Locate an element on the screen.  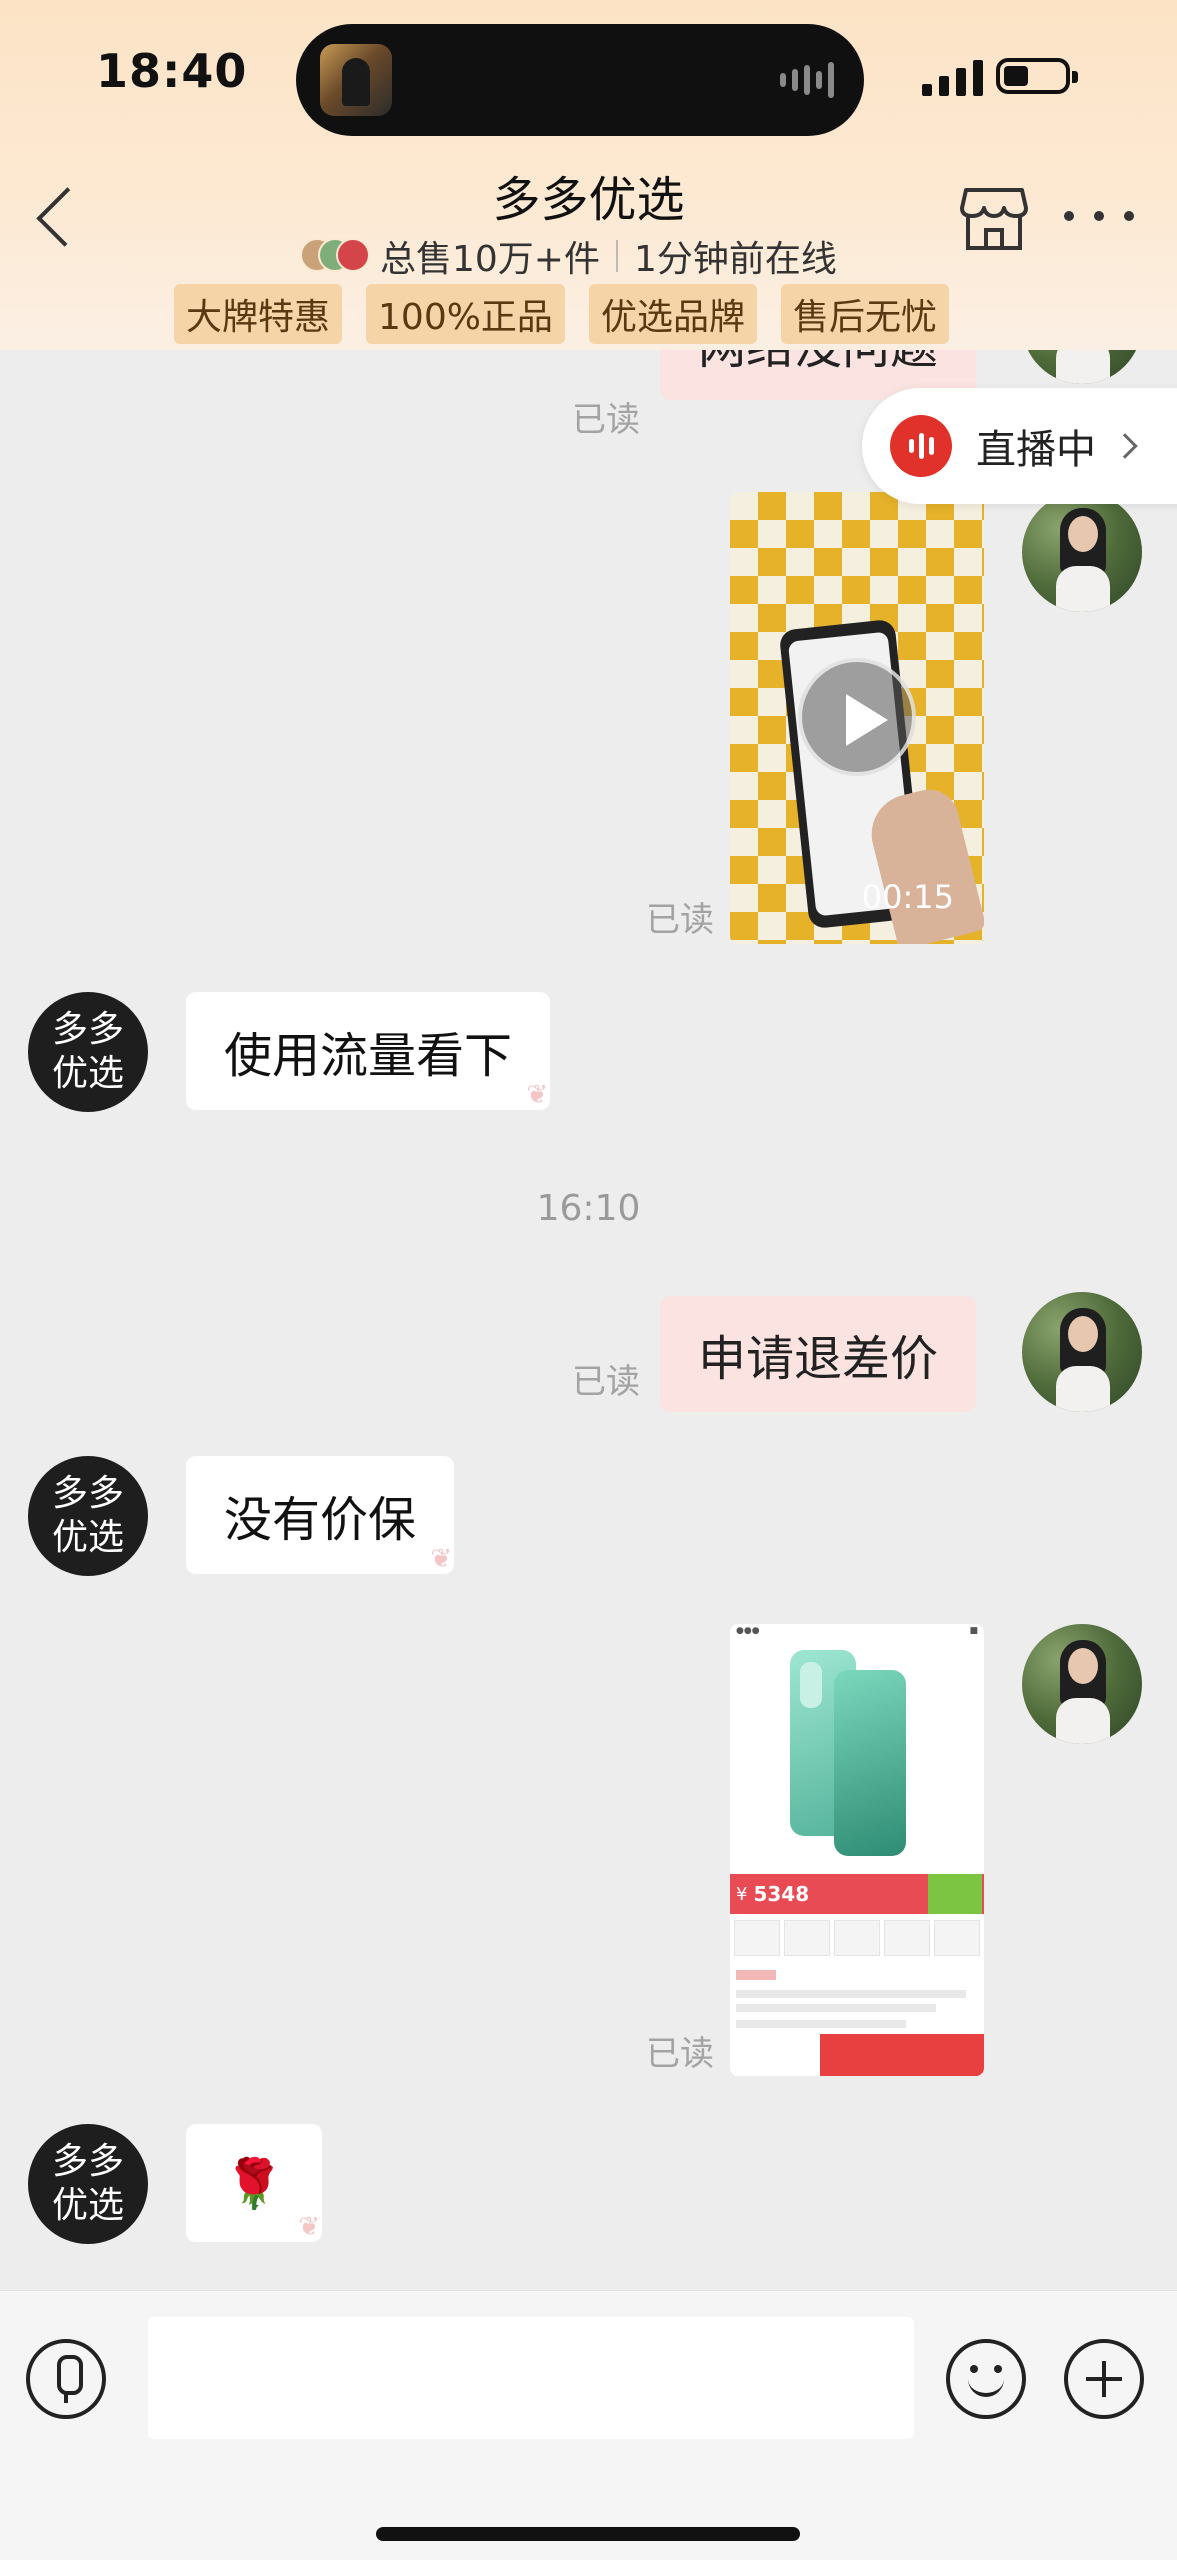
total-sales: 总售10万+件 is located at coordinates (490, 259).